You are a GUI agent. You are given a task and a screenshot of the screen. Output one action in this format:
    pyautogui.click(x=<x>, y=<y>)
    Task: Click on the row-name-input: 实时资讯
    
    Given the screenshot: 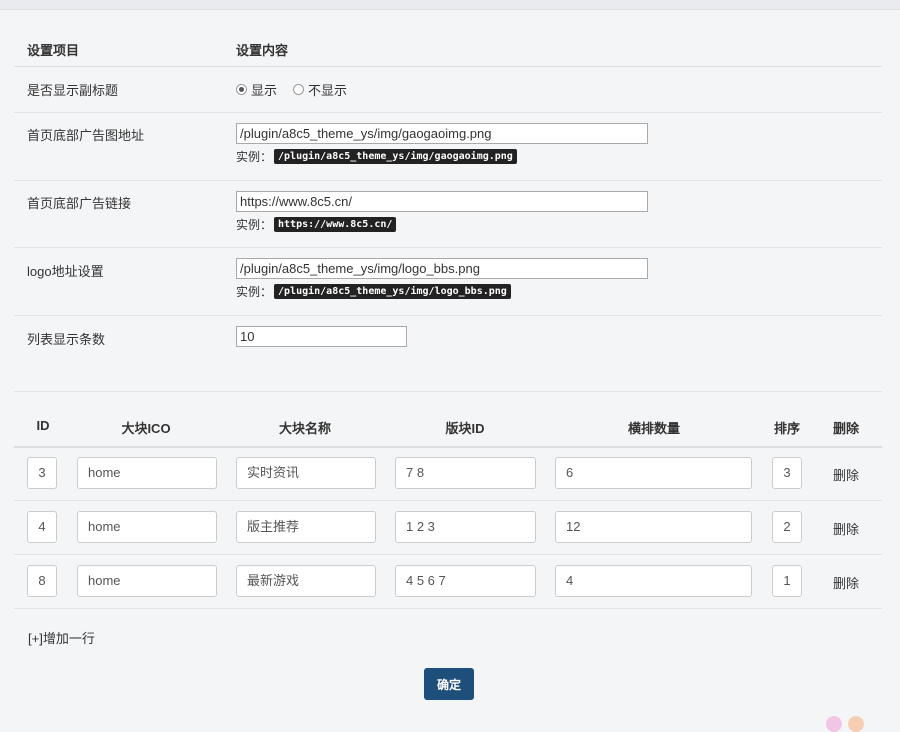 What is the action you would take?
    pyautogui.click(x=306, y=473)
    